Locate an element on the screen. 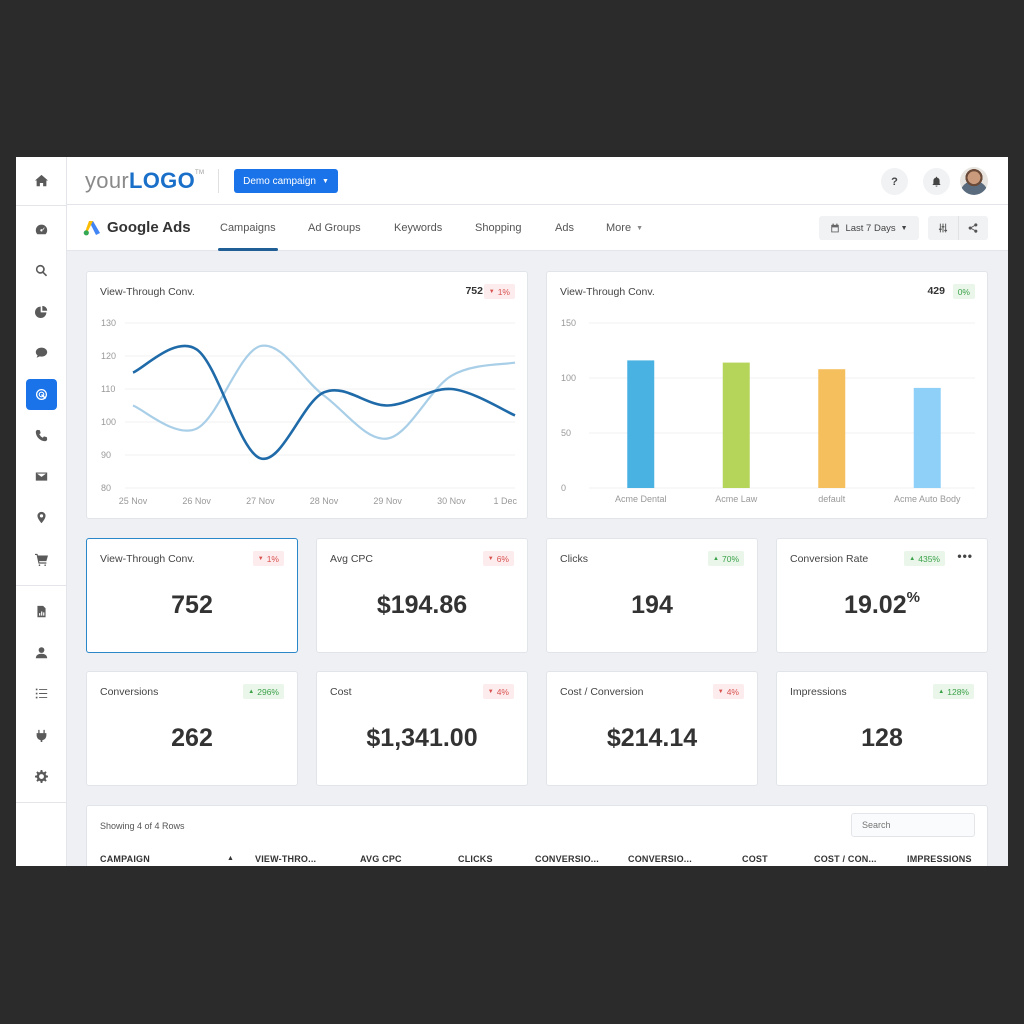  kpi-label: View-Through Conv. is located at coordinates (147, 559).